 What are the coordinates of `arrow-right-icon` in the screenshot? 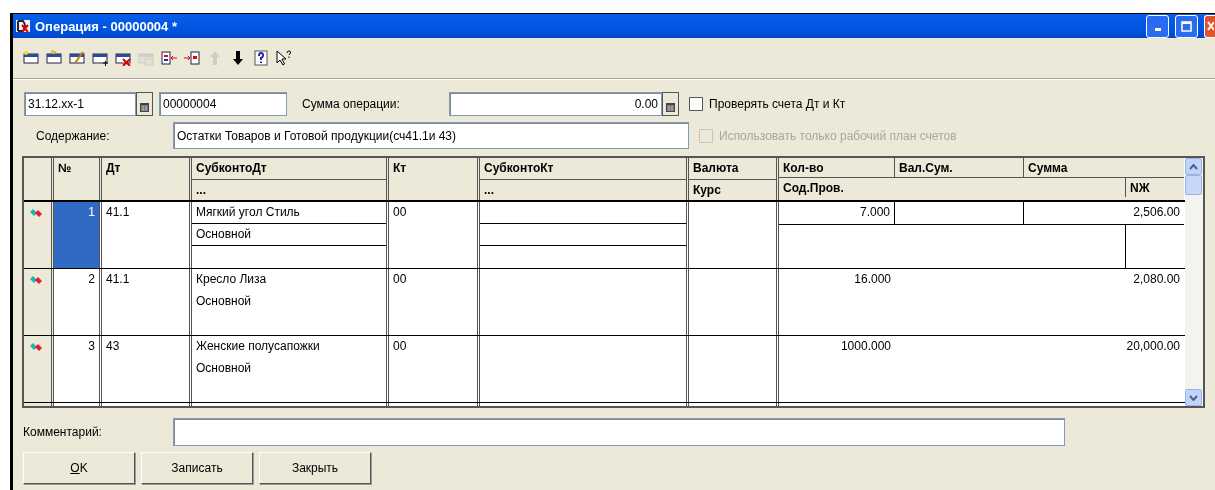 It's located at (192, 58).